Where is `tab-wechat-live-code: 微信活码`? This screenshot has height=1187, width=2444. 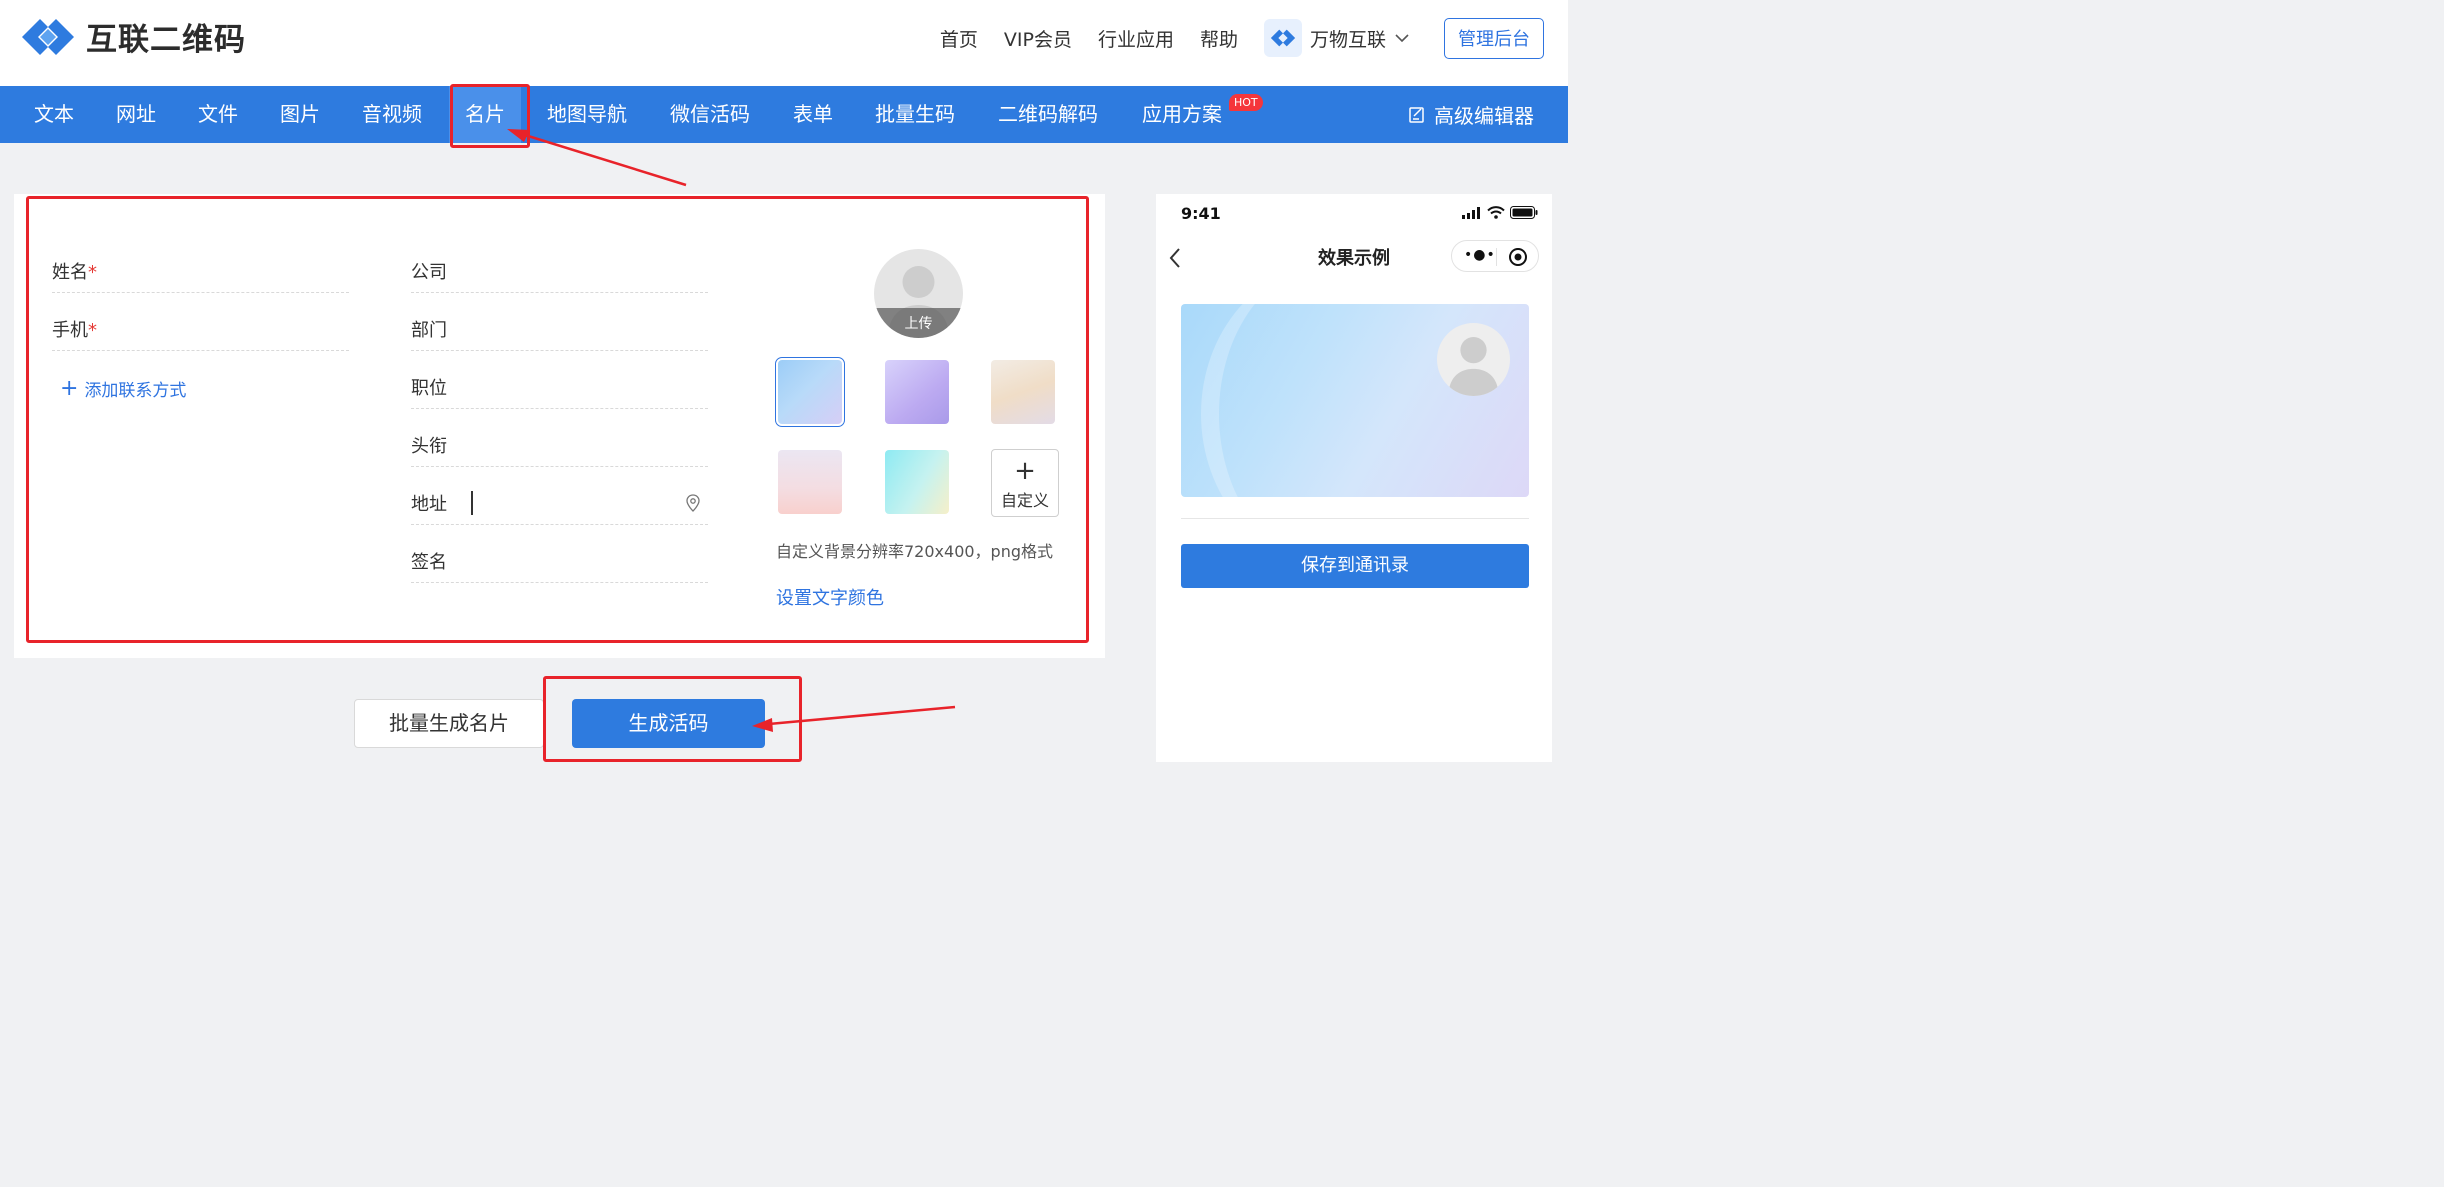 tab-wechat-live-code: 微信活码 is located at coordinates (710, 114).